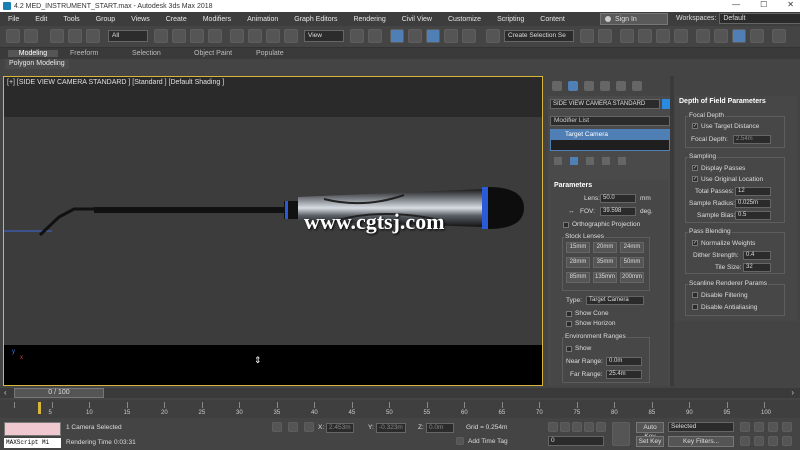  What do you see at coordinates (695, 243) in the screenshot?
I see `normalize-weights-checkbox: ✓` at bounding box center [695, 243].